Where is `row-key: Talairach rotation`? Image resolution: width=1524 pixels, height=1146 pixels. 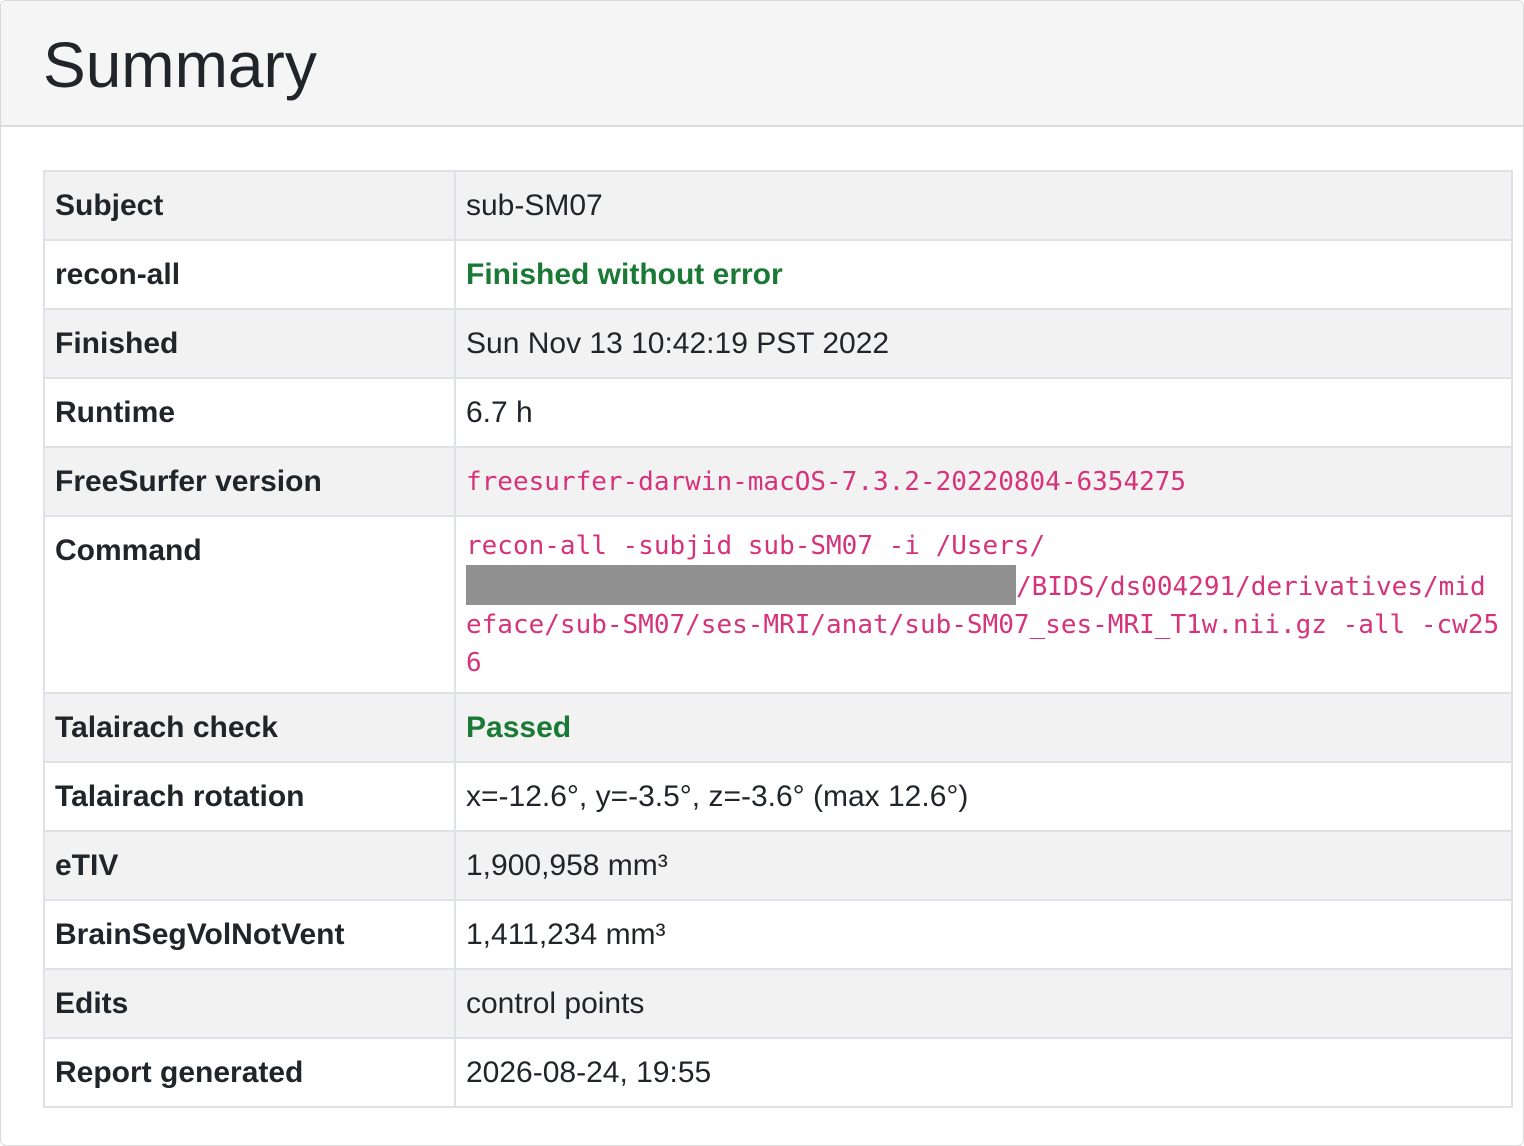 row-key: Talairach rotation is located at coordinates (249, 796).